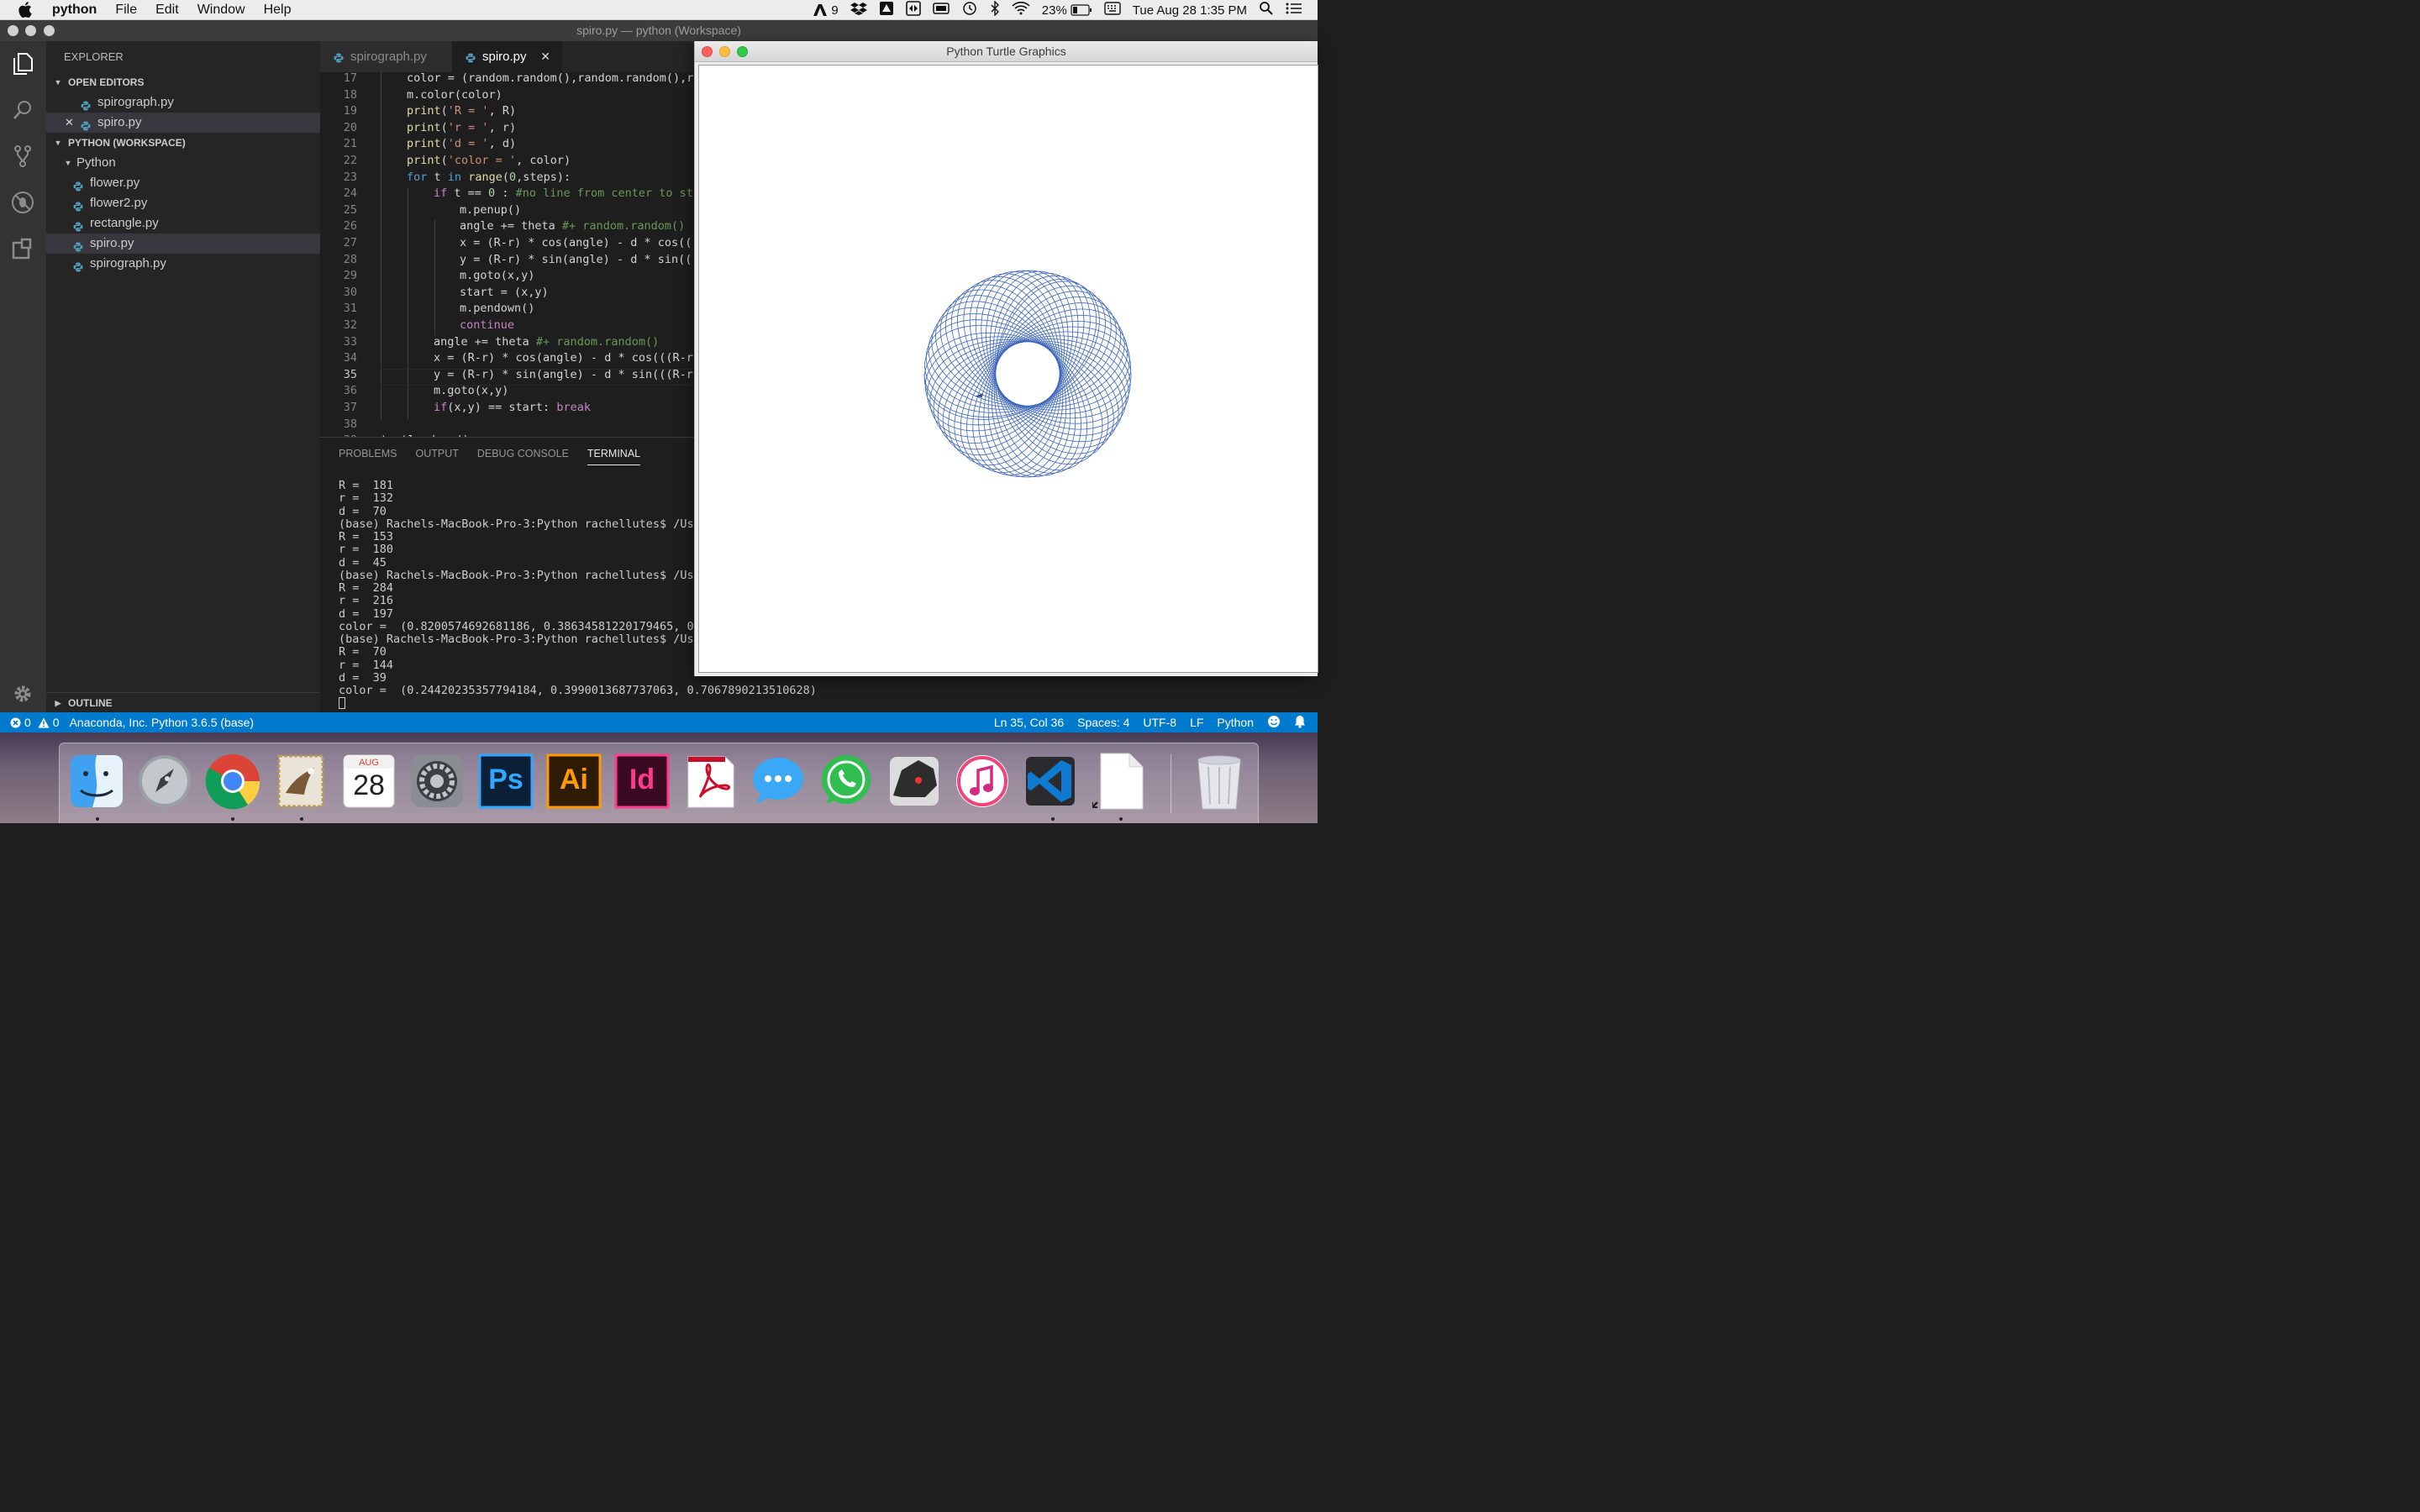 The height and width of the screenshot is (1512, 2420). I want to click on resolution-icon, so click(913, 10).